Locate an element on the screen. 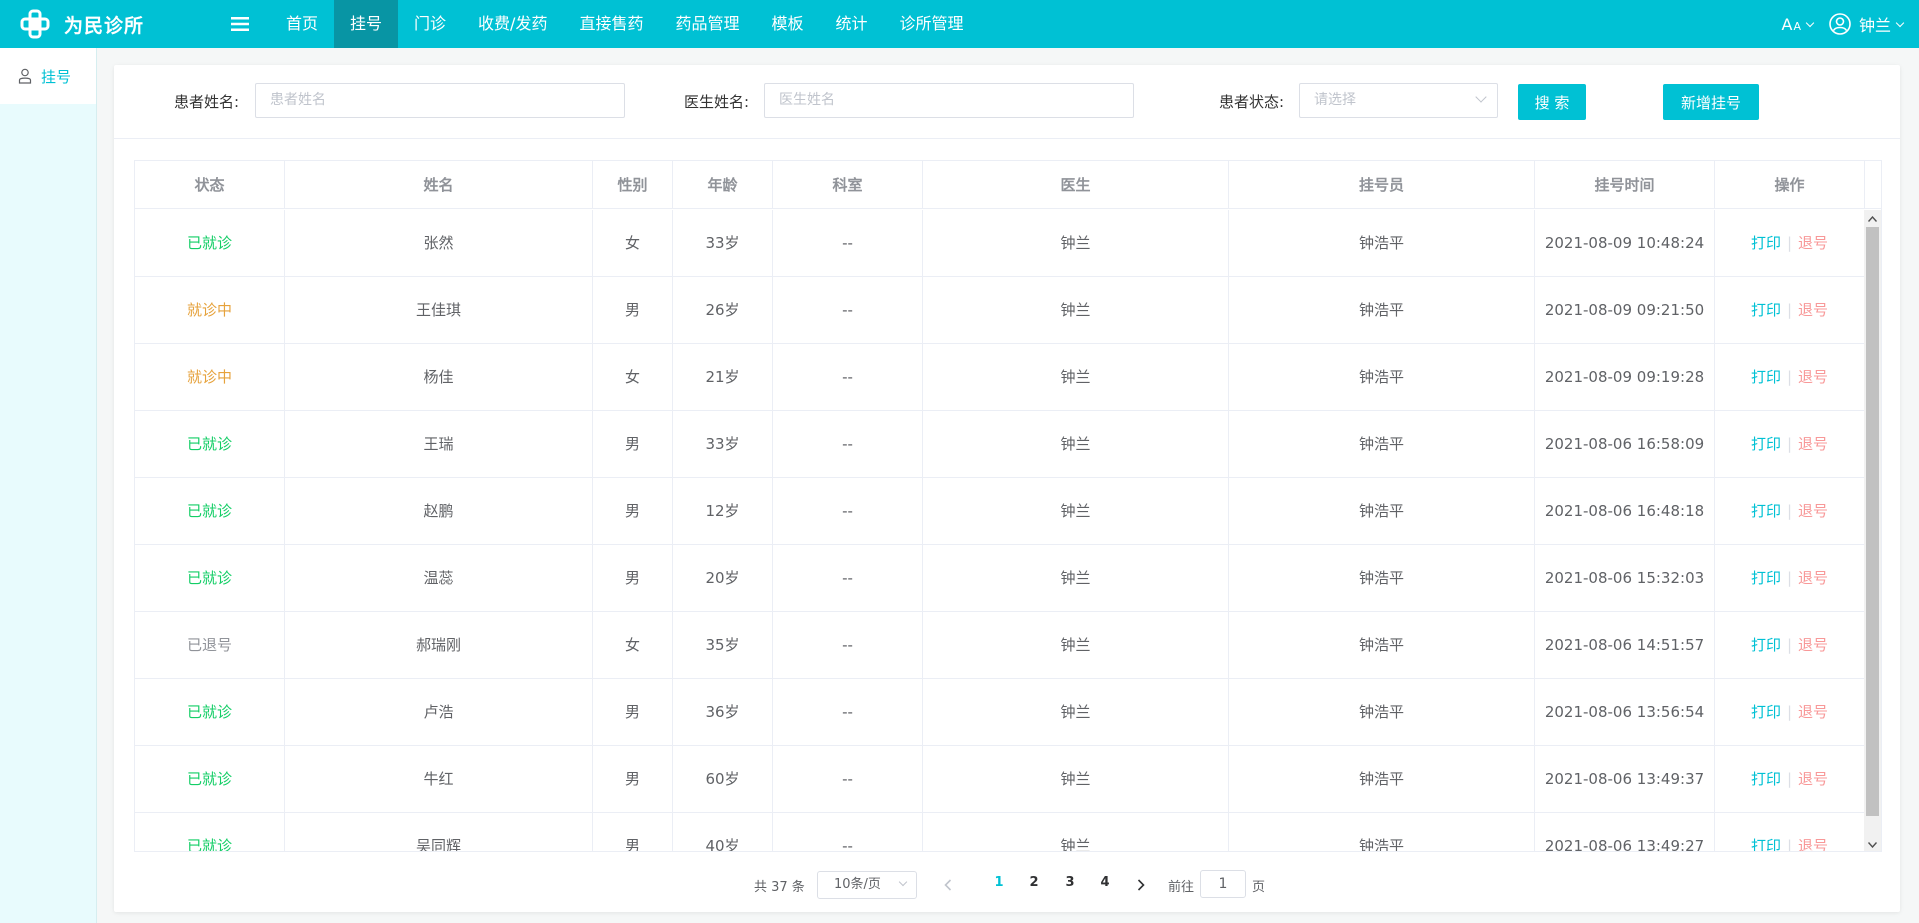 Image resolution: width=1919 pixels, height=923 pixels. nav-templates: 模板 is located at coordinates (787, 24).